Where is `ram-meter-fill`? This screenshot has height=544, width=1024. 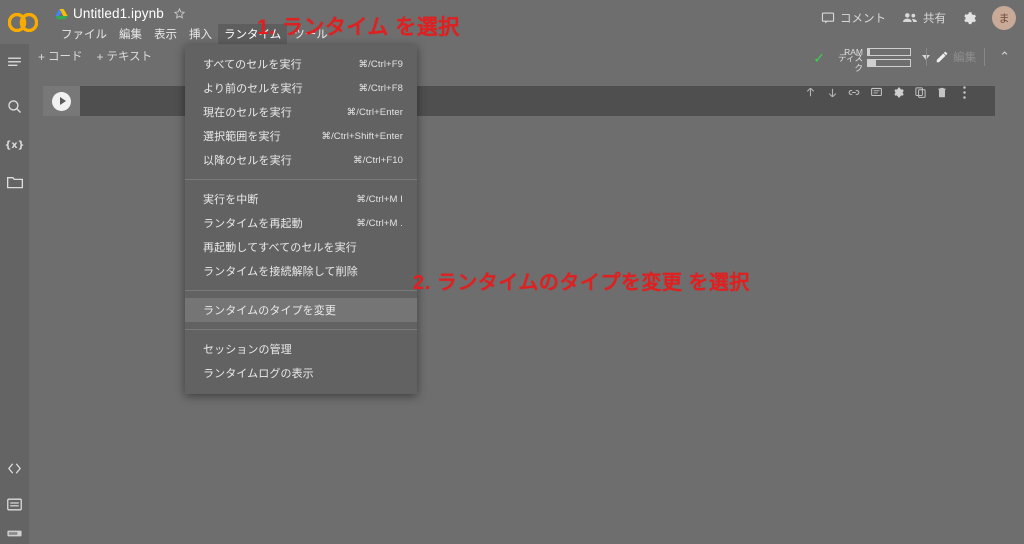
ram-meter-fill is located at coordinates (869, 52).